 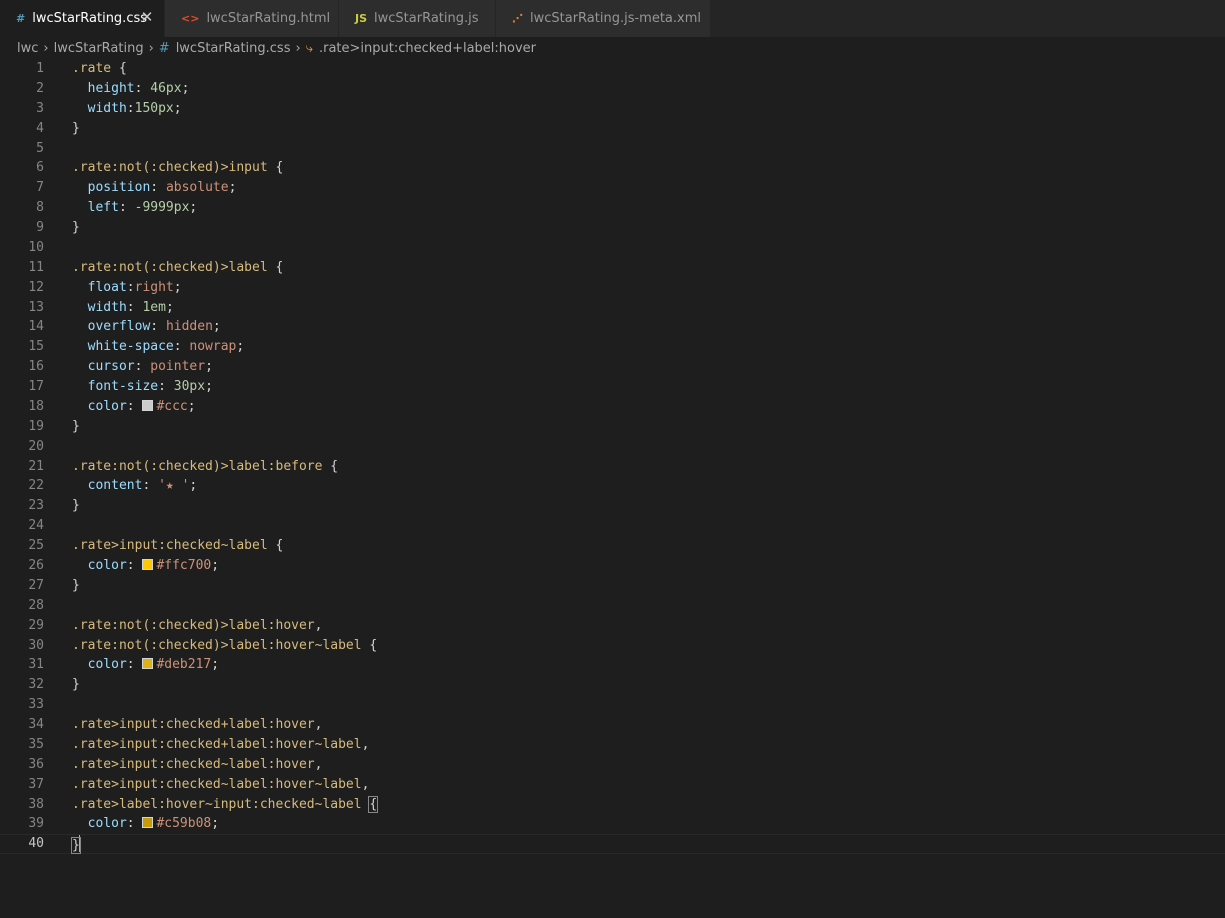 I want to click on punctuation: {, so click(x=119, y=68).